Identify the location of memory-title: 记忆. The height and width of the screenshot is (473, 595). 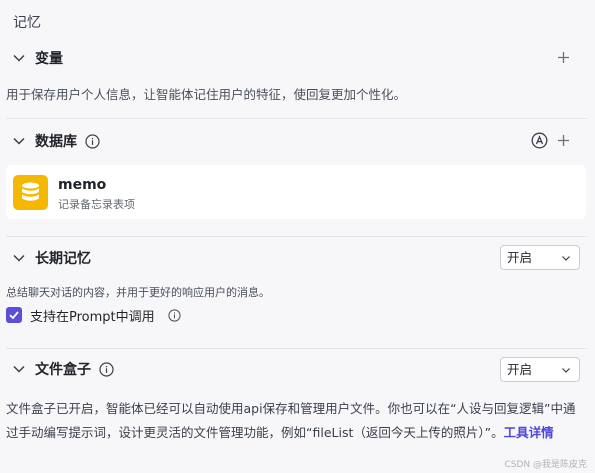
(27, 23).